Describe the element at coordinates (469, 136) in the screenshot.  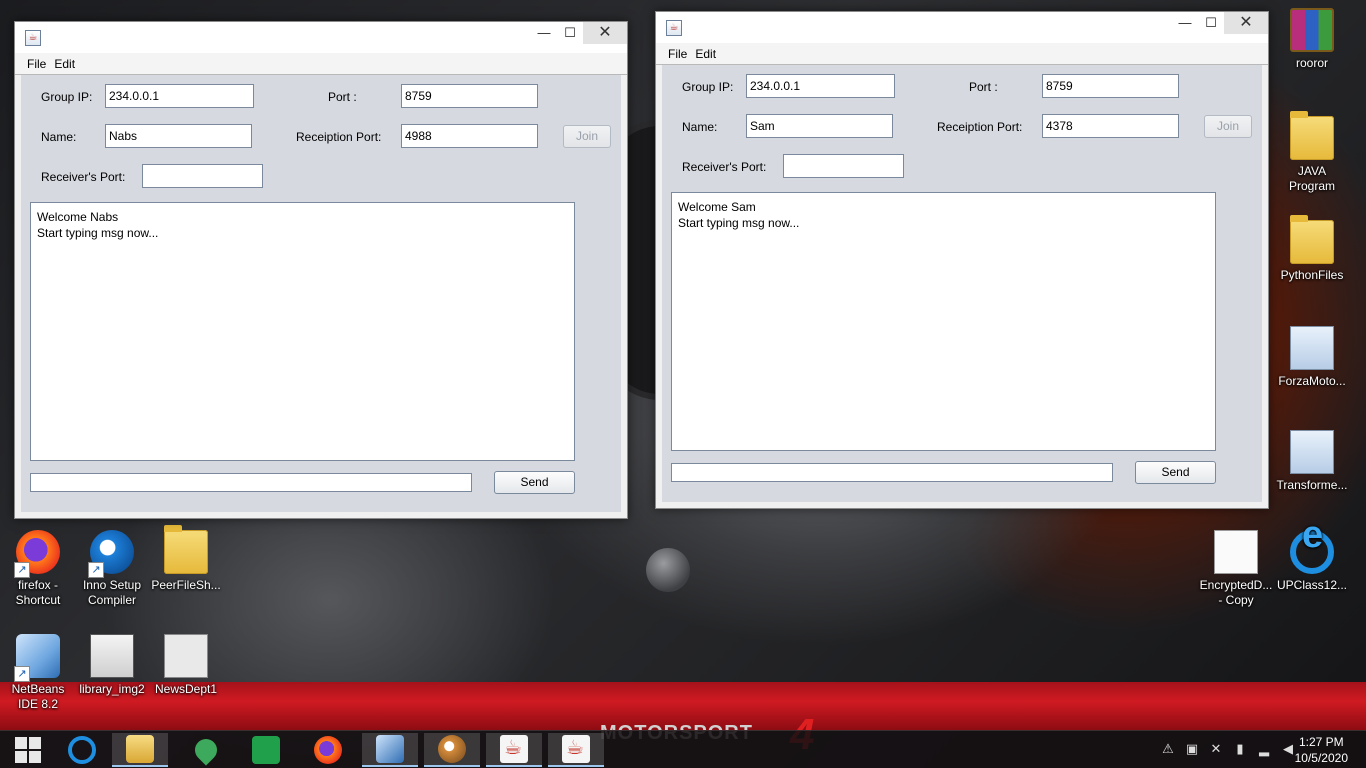
I see `reception-port-field: 4988` at that location.